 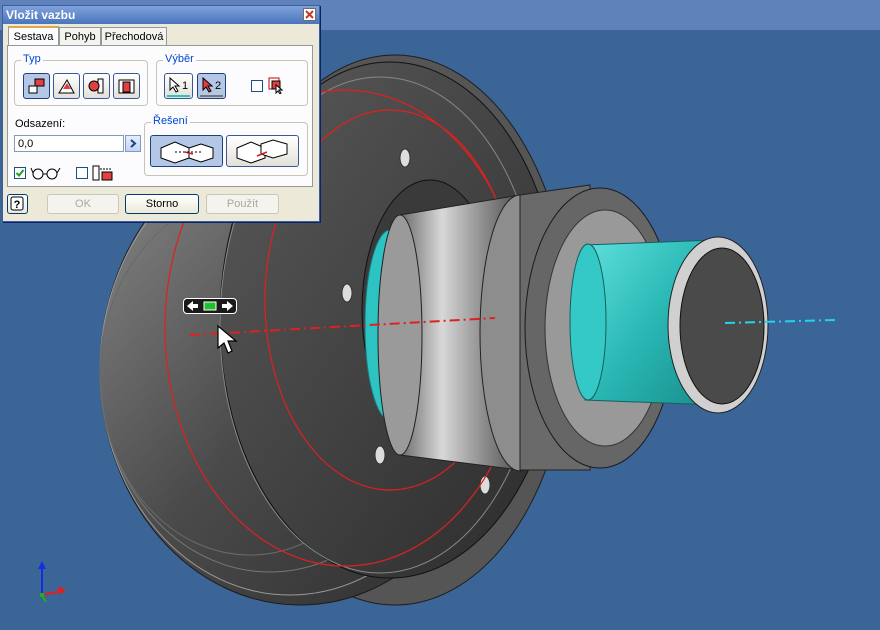 What do you see at coordinates (161, 15) in the screenshot?
I see `dialog-title-bar: Vložit vazbu` at bounding box center [161, 15].